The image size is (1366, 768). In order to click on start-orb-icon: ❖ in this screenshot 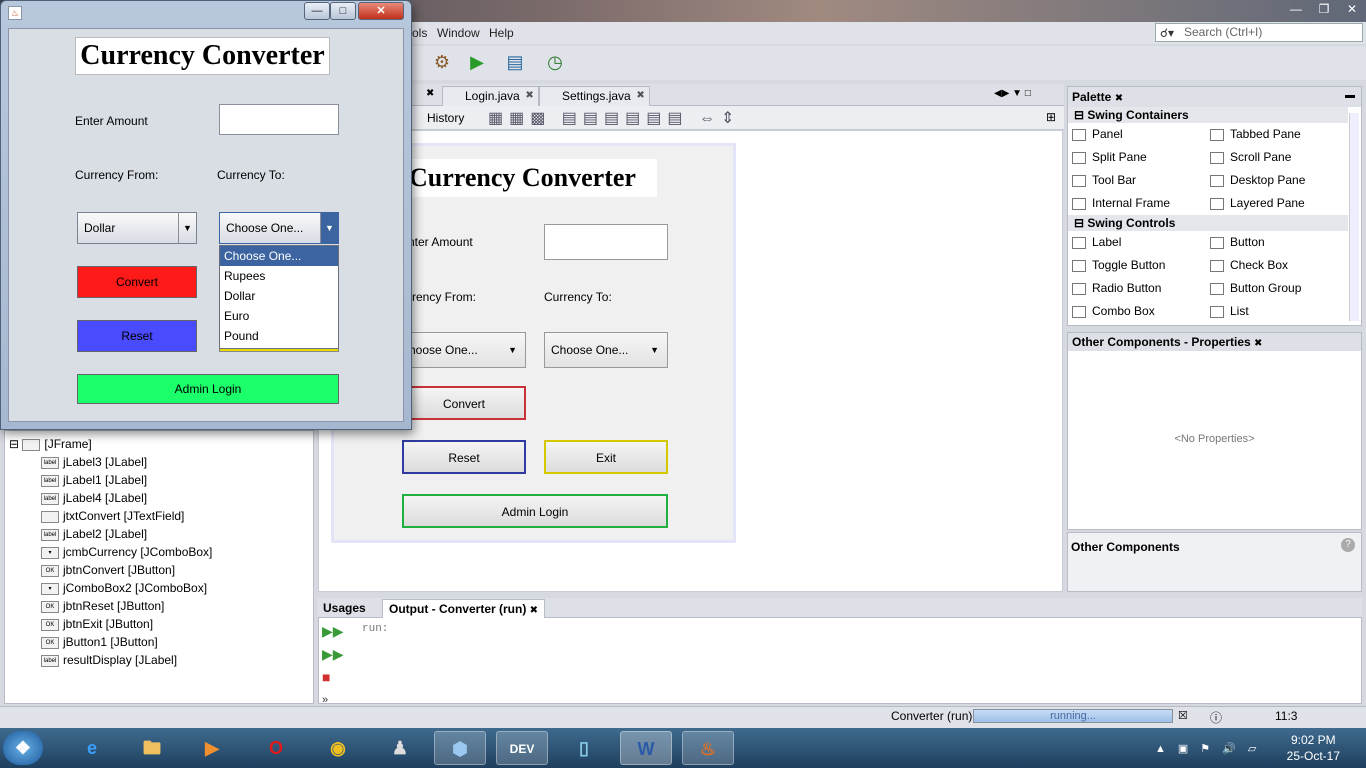, I will do `click(23, 748)`.